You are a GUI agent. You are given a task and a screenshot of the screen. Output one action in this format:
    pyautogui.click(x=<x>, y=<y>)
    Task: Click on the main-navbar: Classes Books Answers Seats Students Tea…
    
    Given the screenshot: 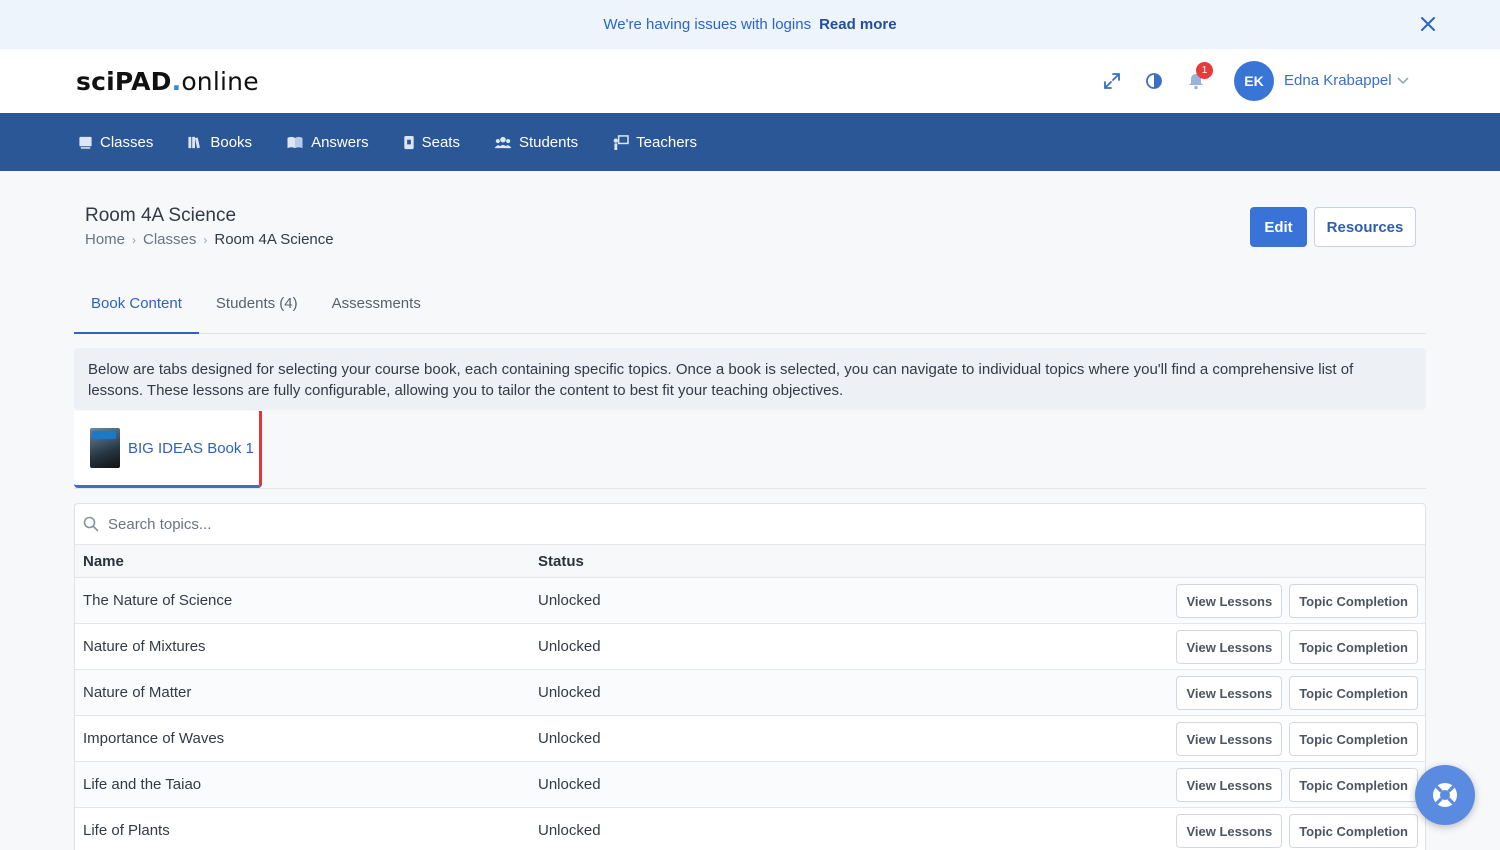 What is the action you would take?
    pyautogui.click(x=750, y=142)
    